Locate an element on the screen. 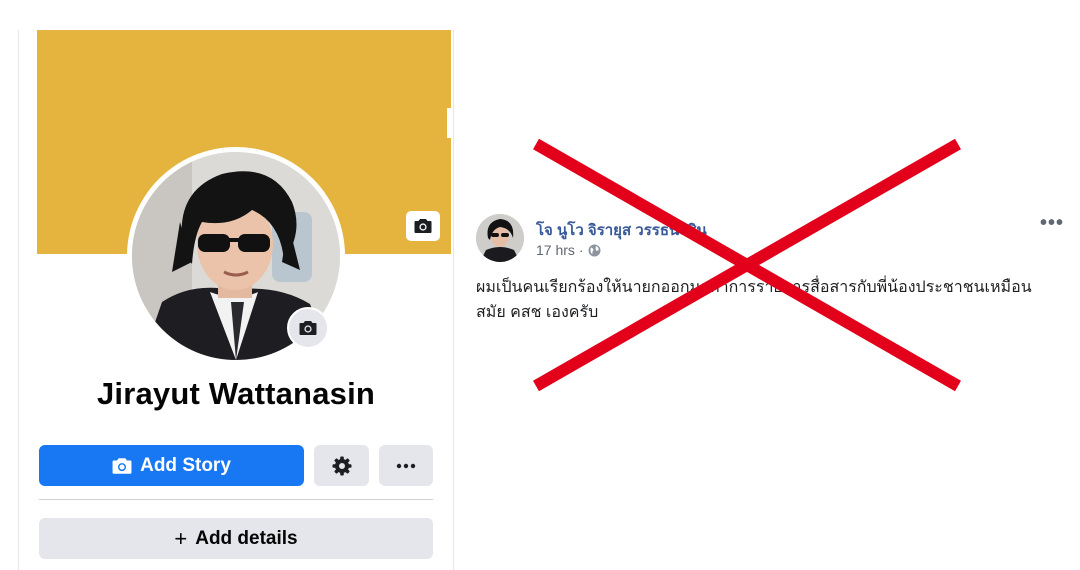  author-photo is located at coordinates (500, 238).